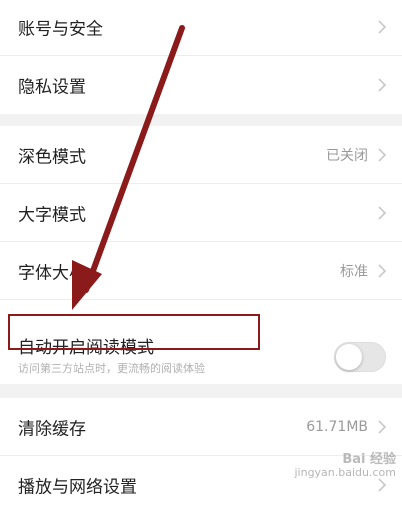 Image resolution: width=402 pixels, height=514 pixels. Describe the element at coordinates (201, 213) in the screenshot. I see `large-text-mode-item: 大字模式` at that location.